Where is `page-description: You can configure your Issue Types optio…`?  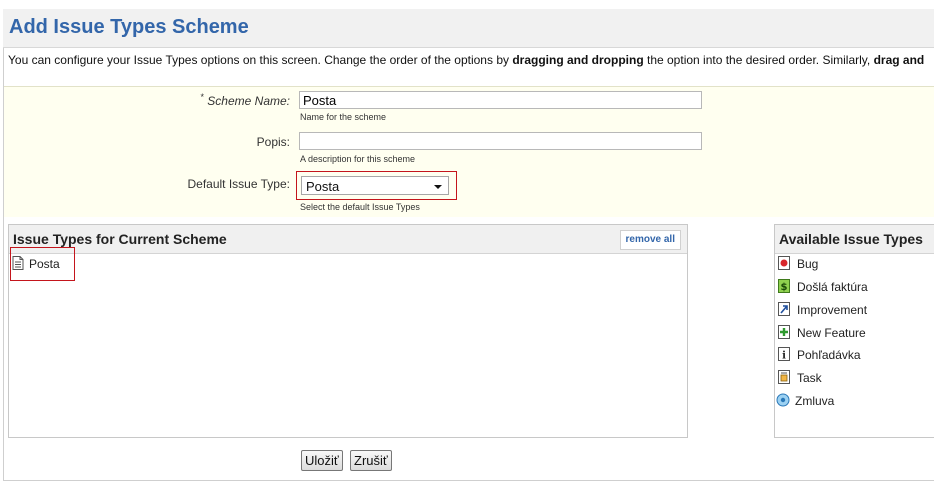
page-description: You can configure your Issue Types optio… is located at coordinates (466, 60).